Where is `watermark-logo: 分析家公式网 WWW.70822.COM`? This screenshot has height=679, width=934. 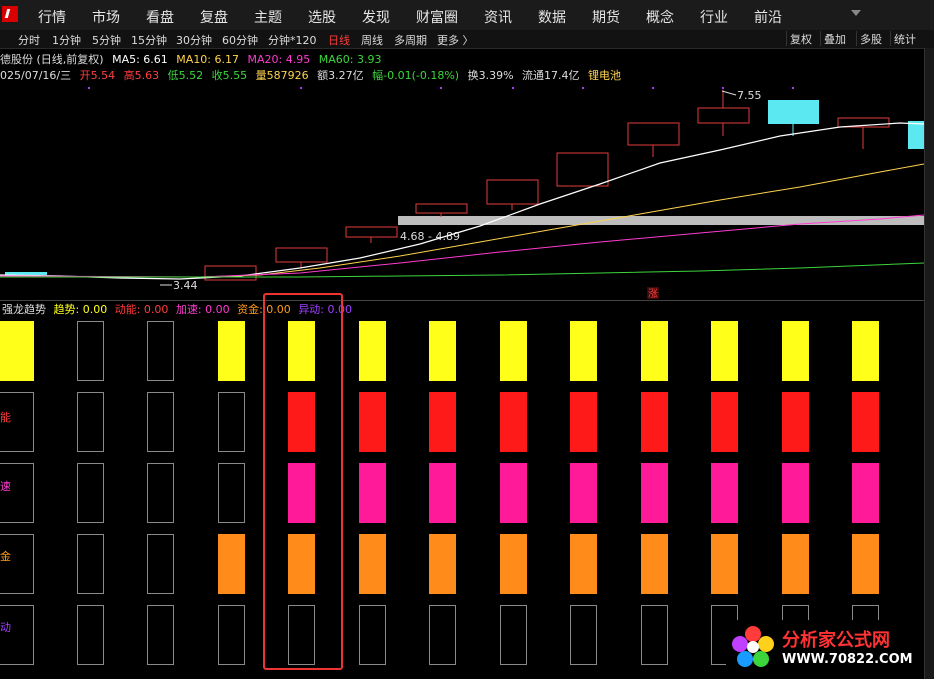 watermark-logo: 分析家公式网 WWW.70822.COM is located at coordinates (825, 646).